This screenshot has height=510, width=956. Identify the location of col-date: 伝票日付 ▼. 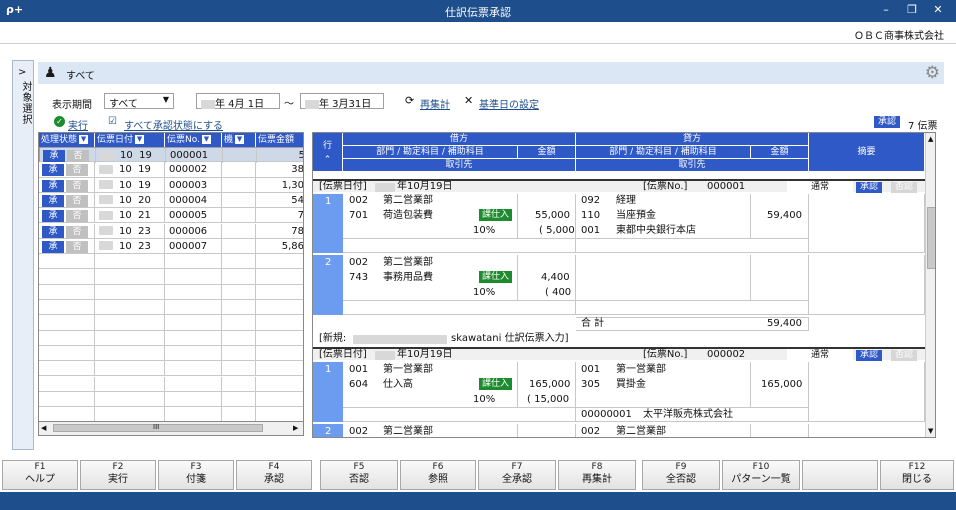
(130, 140).